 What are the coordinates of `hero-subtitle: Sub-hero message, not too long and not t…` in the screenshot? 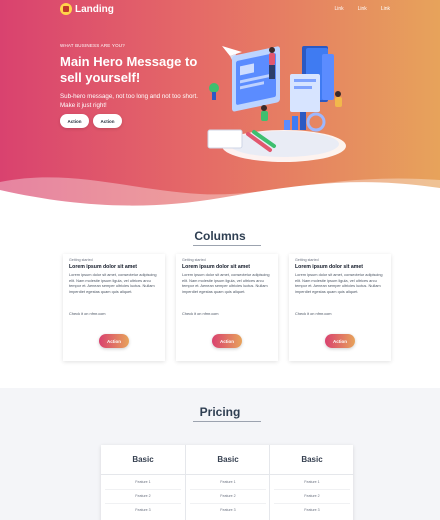 It's located at (129, 101).